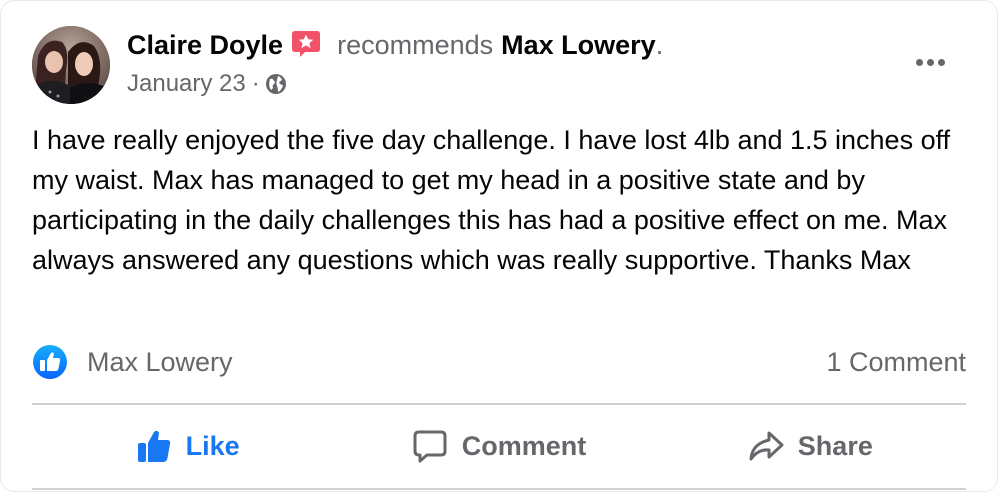  I want to click on globe-icon, so click(276, 84).